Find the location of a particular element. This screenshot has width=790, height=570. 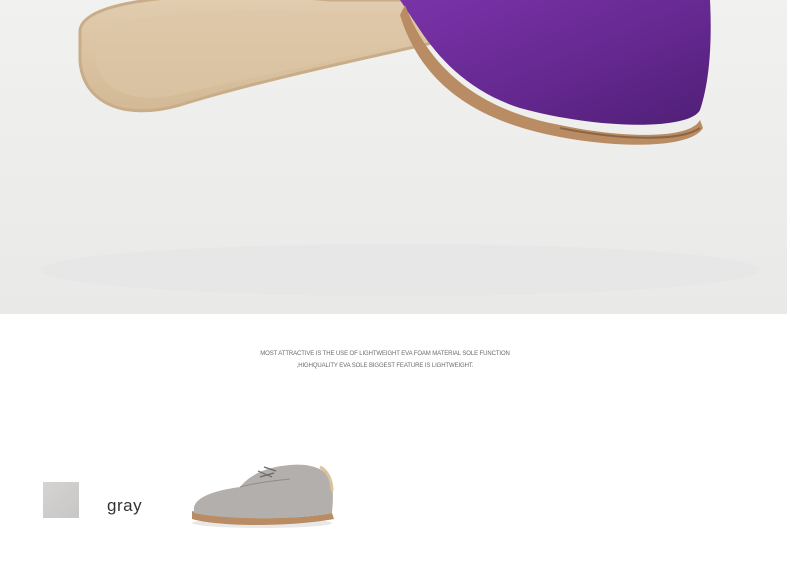

gray-shoe-image is located at coordinates (260, 497).